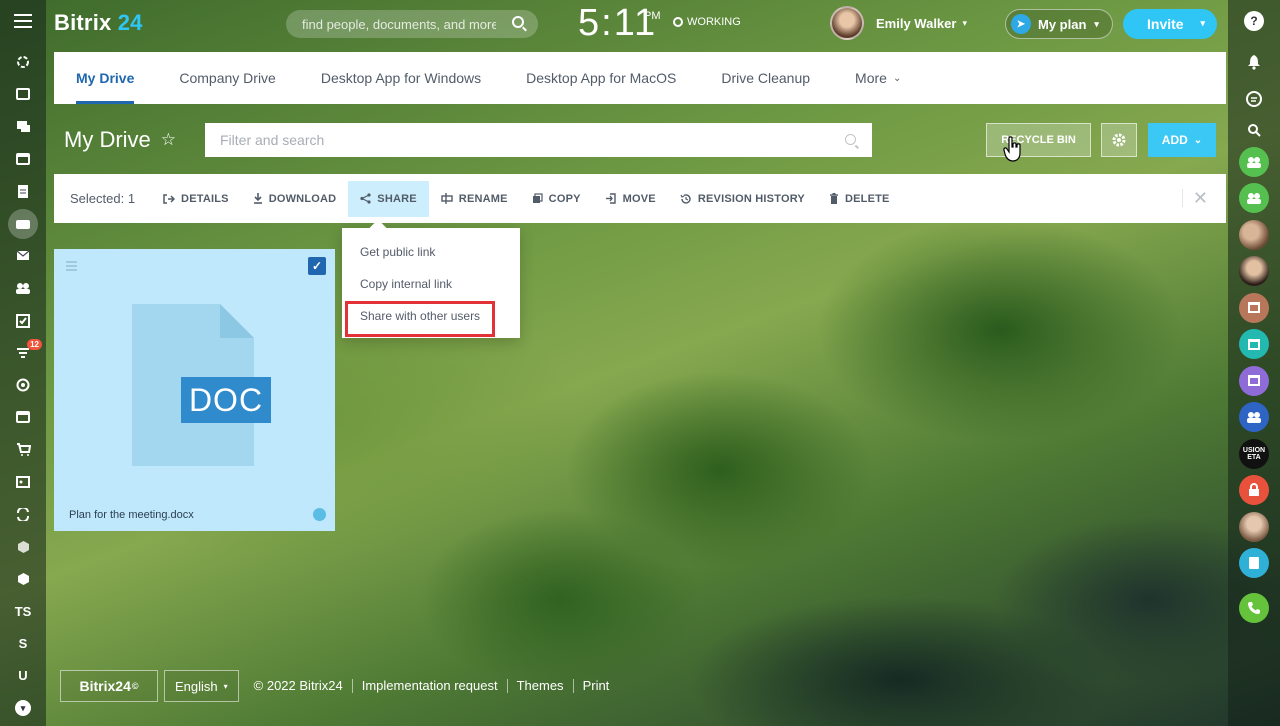 This screenshot has height=726, width=1280. Describe the element at coordinates (541, 686) in the screenshot. I see `footer-link-themes: Themes` at that location.